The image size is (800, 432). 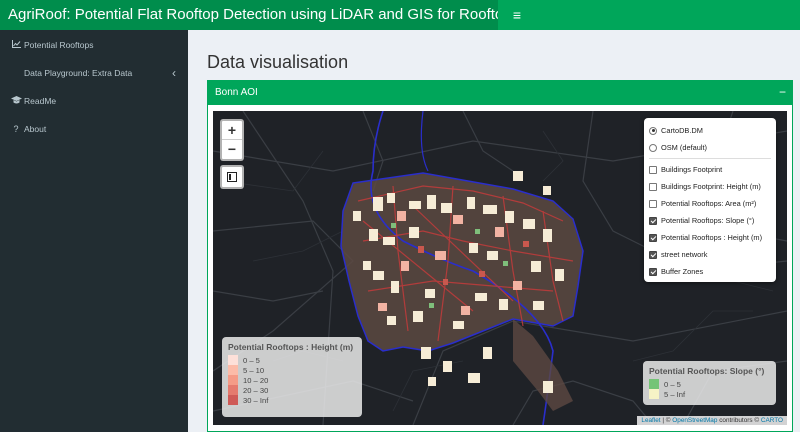 I want to click on sidebar-item-data-playground: Data Playground: Extra Data ‹, so click(x=94, y=73).